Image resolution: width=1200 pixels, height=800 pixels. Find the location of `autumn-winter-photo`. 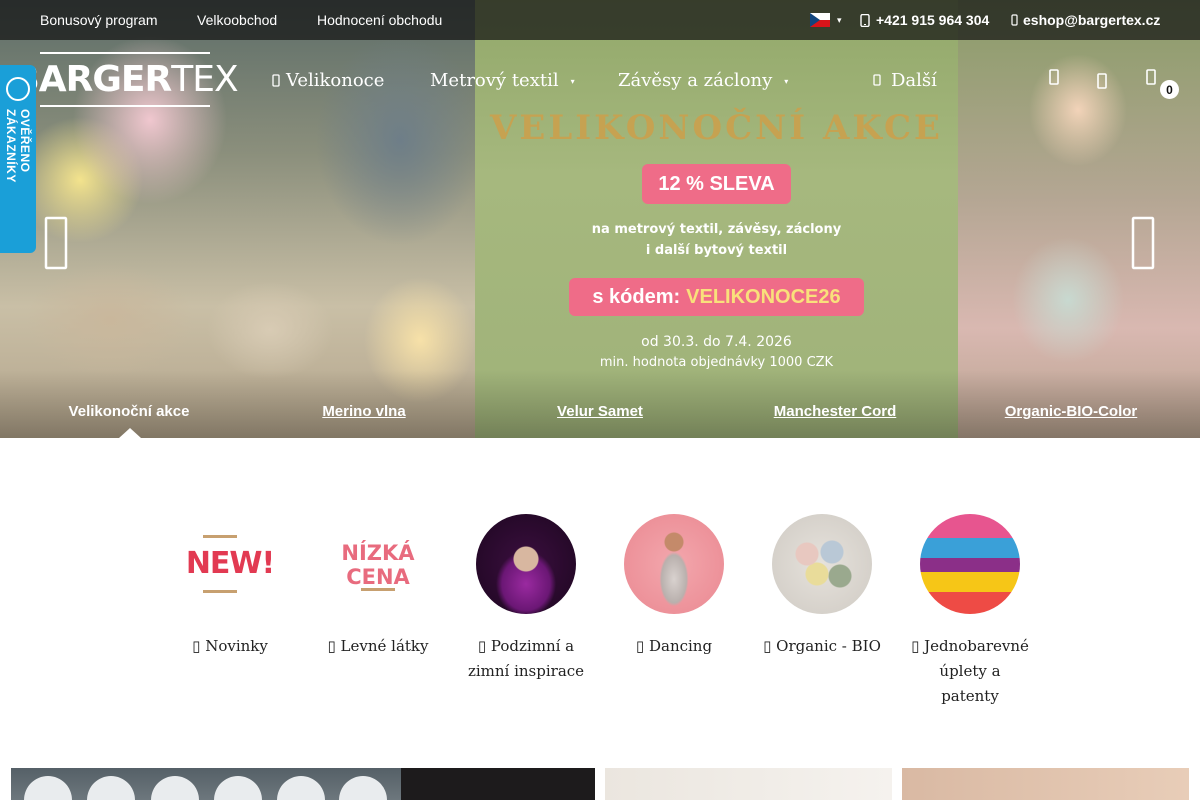

autumn-winter-photo is located at coordinates (526, 564).